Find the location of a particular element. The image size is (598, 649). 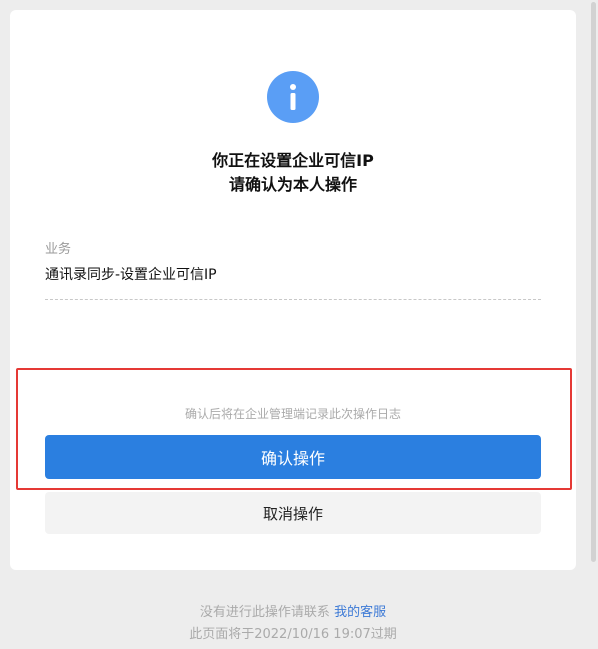

title-line-1: 你正在设置企业可信IP is located at coordinates (293, 160).